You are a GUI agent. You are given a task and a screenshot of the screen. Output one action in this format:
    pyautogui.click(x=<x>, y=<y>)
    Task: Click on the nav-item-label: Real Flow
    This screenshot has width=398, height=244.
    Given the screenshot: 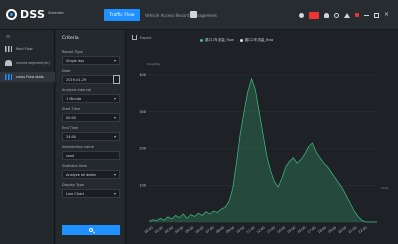 What is the action you would take?
    pyautogui.click(x=24, y=49)
    